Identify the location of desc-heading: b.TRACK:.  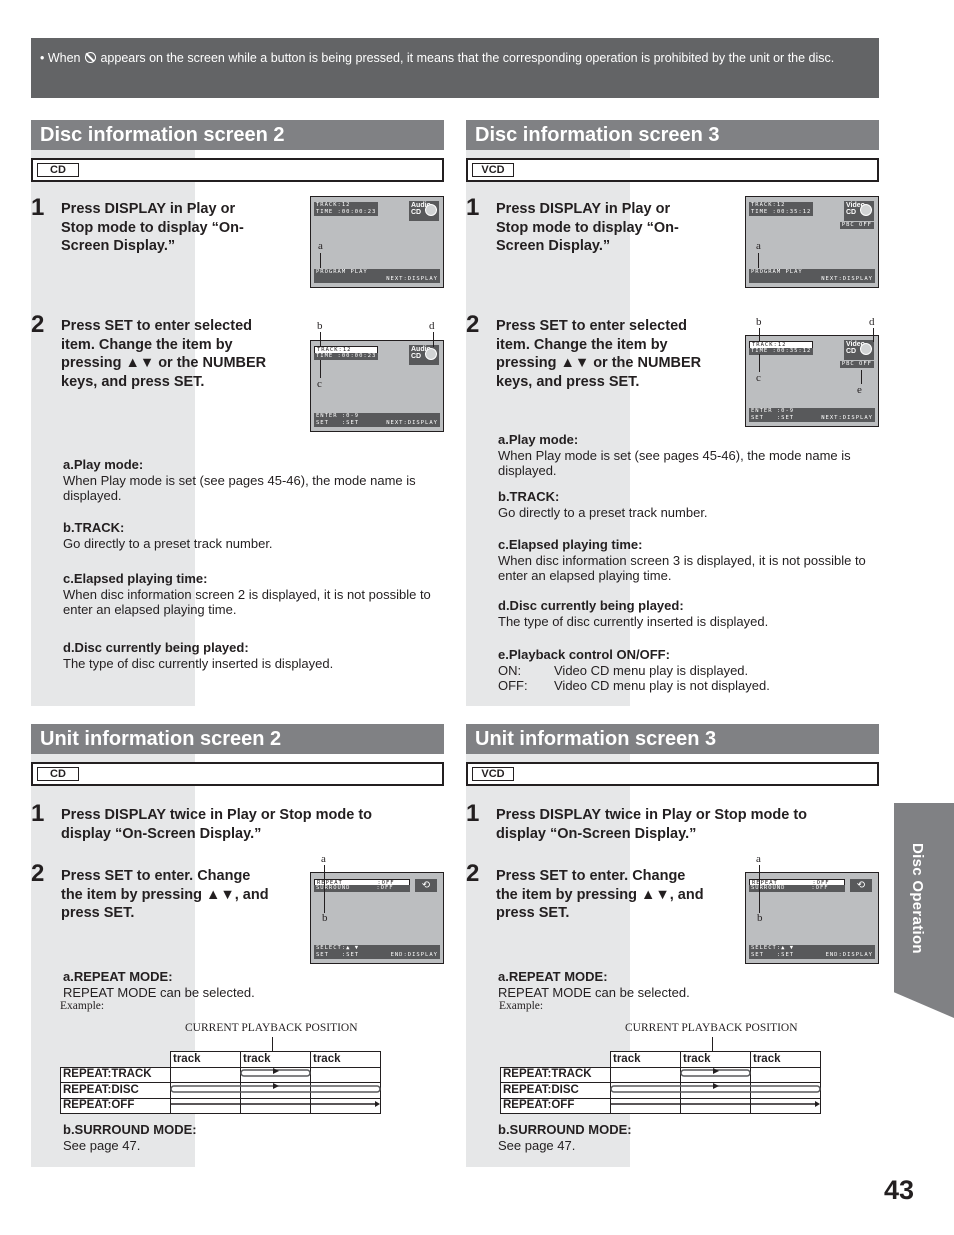
(94, 527).